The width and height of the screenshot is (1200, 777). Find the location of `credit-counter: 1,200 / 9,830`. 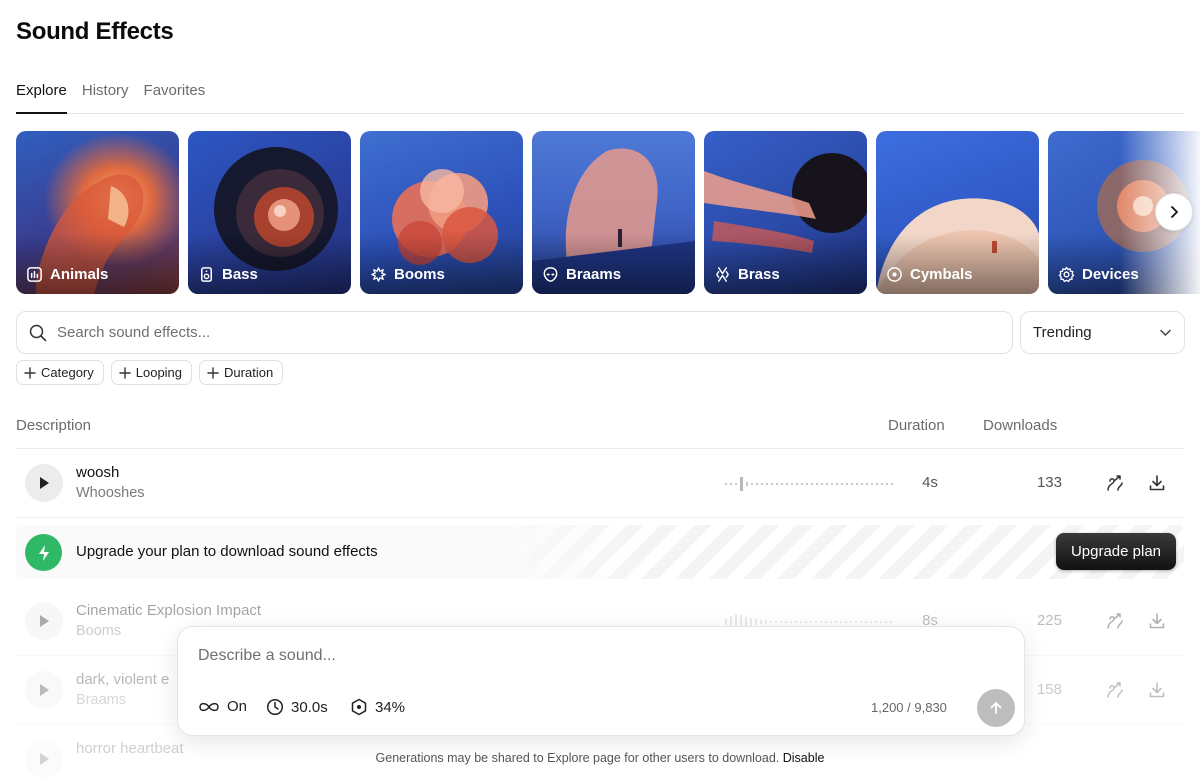

credit-counter: 1,200 / 9,830 is located at coordinates (909, 707).